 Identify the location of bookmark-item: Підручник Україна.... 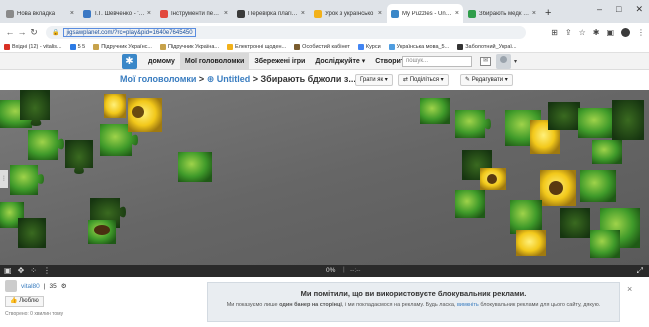
(189, 46).